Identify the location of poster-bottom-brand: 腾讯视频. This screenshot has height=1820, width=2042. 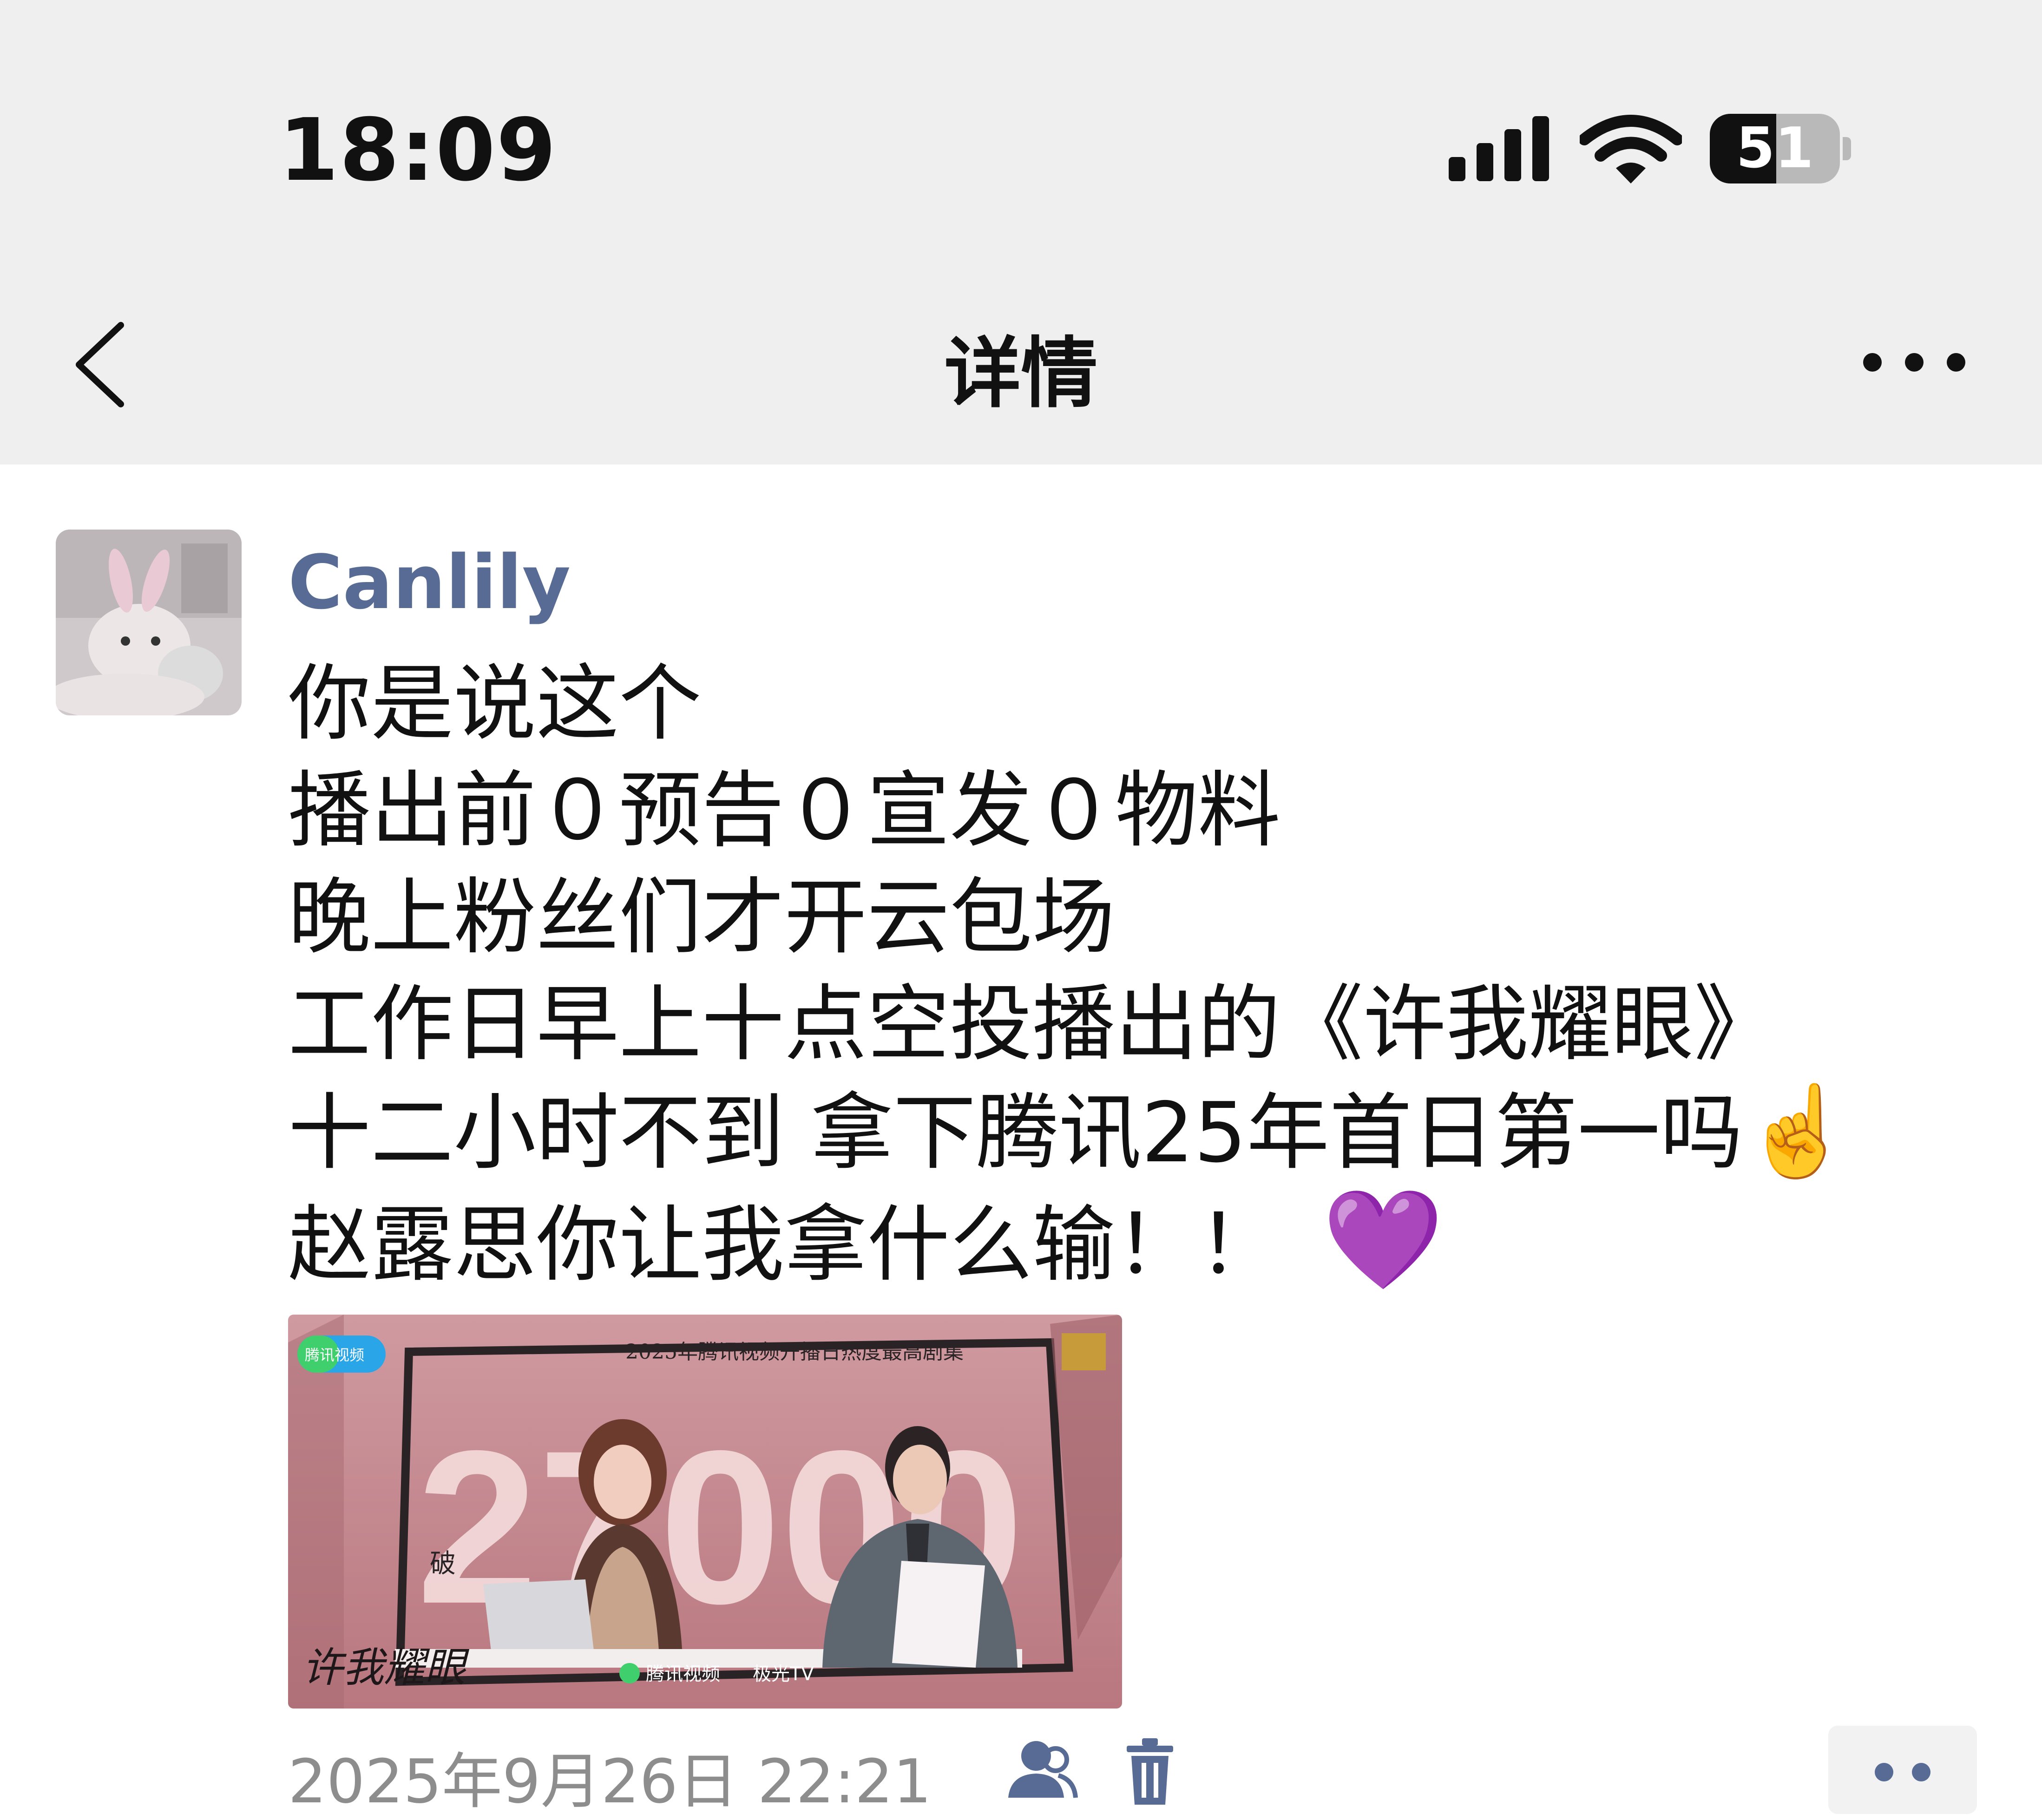
(683, 1674).